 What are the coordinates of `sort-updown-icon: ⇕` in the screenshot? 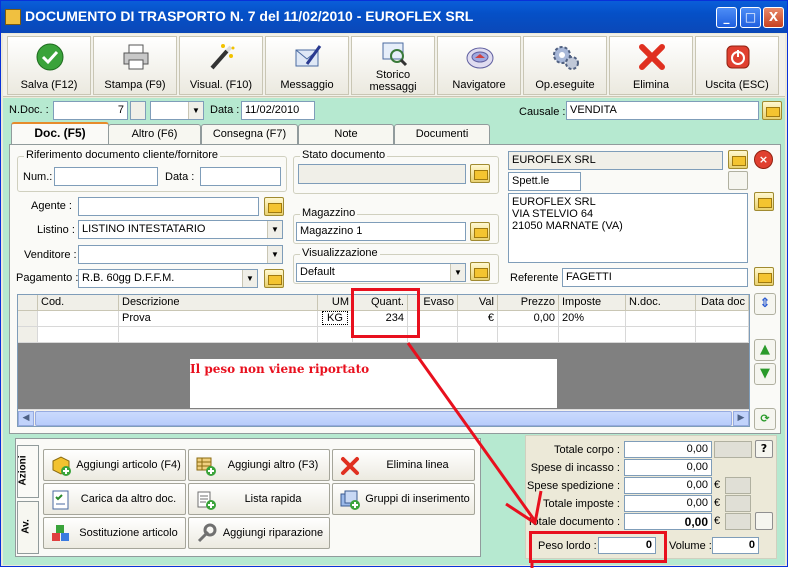 It's located at (765, 304).